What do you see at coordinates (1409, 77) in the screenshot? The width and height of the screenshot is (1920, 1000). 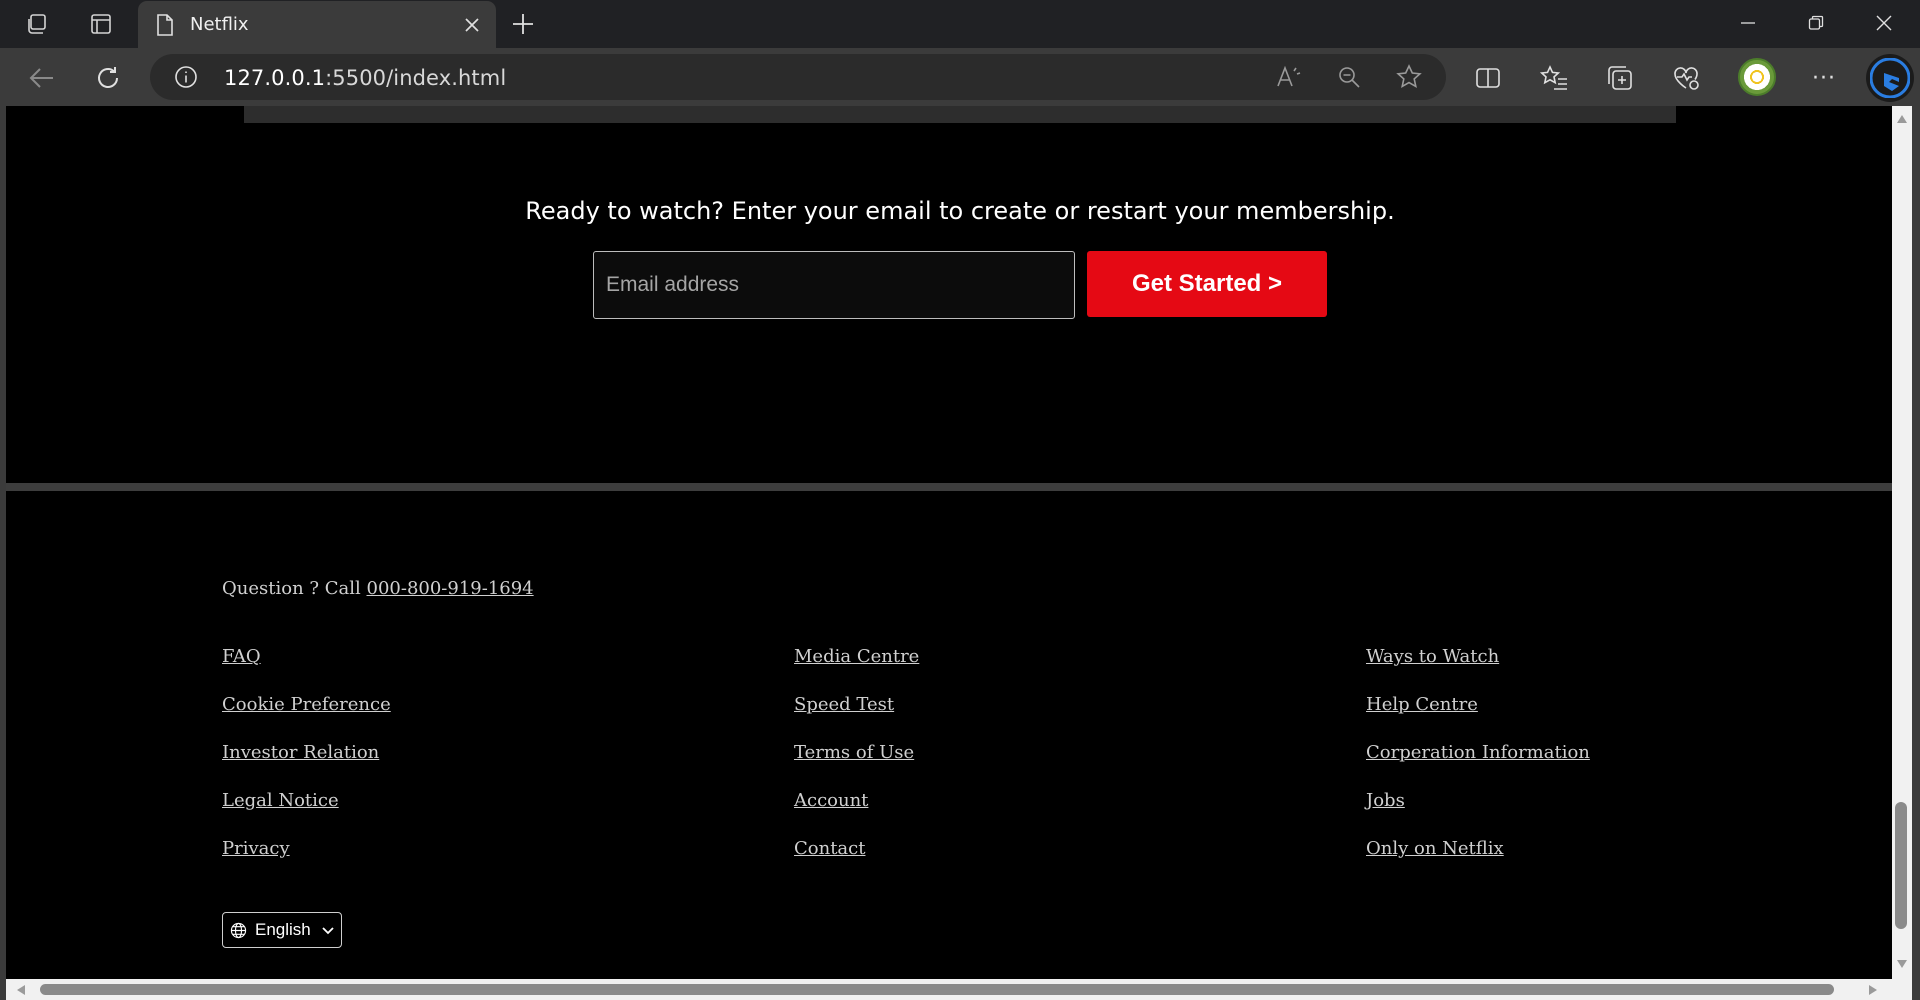 I see `favorite-star-icon` at bounding box center [1409, 77].